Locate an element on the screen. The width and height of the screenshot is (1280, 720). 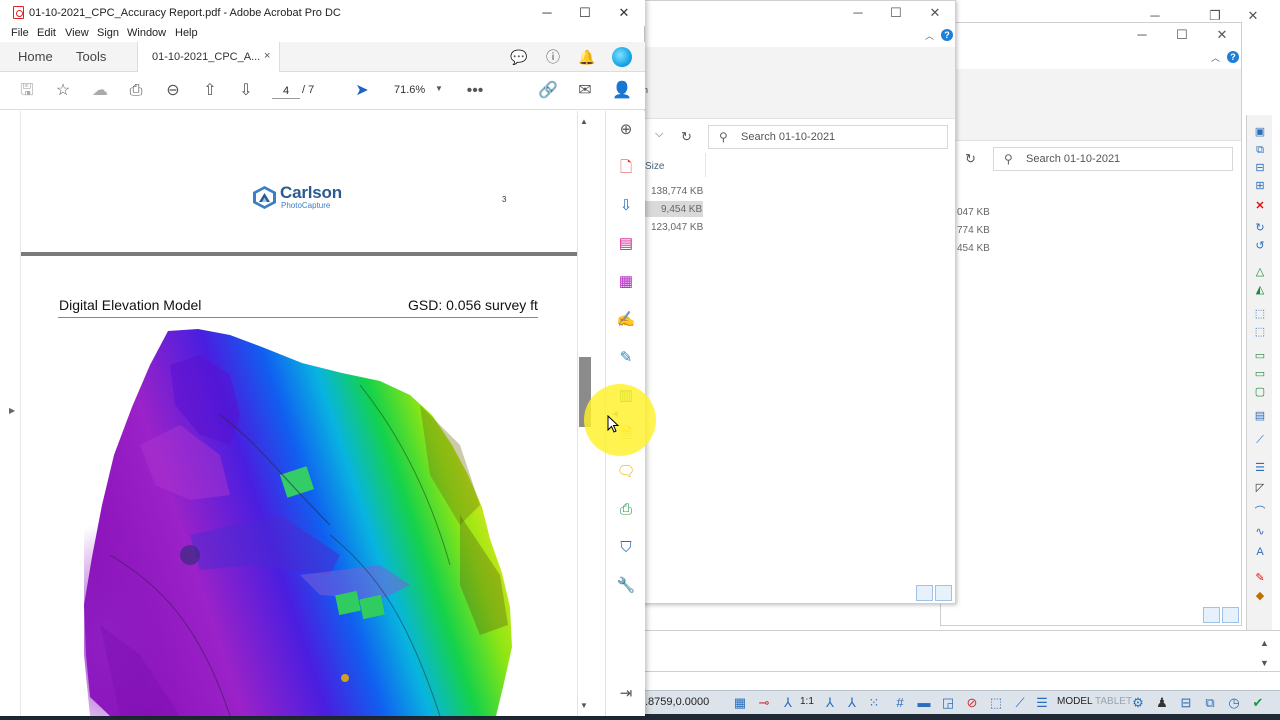
cad-scroll-up-icon: ▲ is located at coordinates (1264, 643).